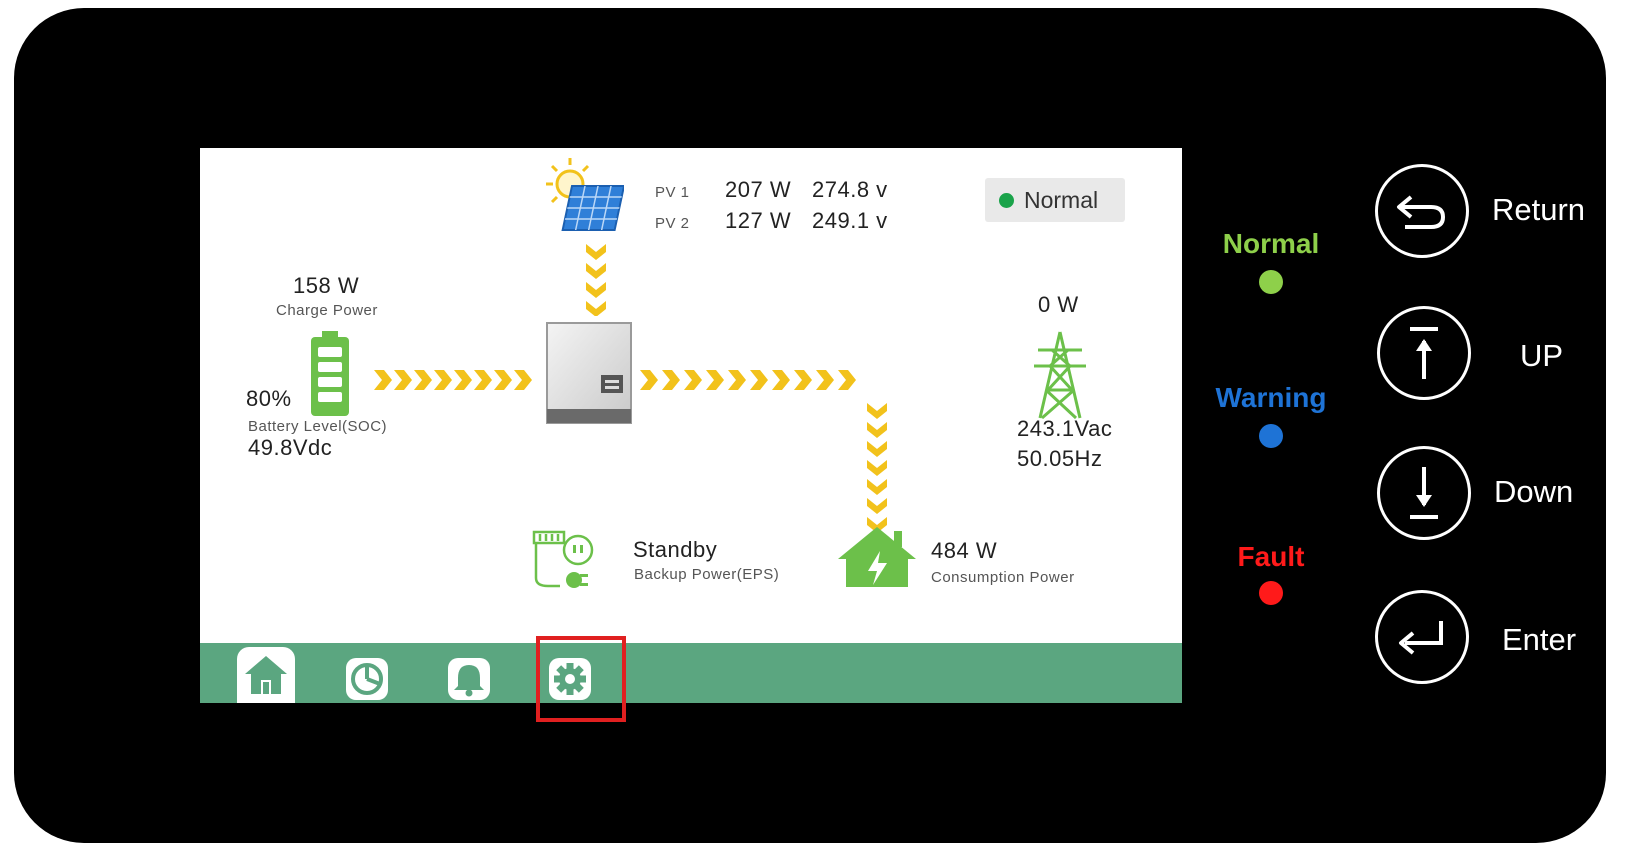 This screenshot has width=1626, height=852. Describe the element at coordinates (1065, 428) in the screenshot. I see `grid-voltage: 243.1Vac` at that location.